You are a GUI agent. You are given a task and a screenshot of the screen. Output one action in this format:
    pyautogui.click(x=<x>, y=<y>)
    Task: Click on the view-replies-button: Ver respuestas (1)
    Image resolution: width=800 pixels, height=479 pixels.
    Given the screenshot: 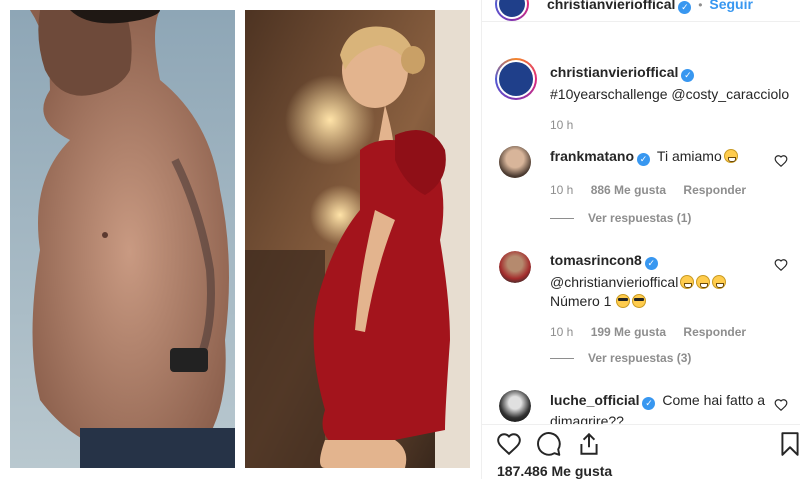 What is the action you would take?
    pyautogui.click(x=620, y=218)
    